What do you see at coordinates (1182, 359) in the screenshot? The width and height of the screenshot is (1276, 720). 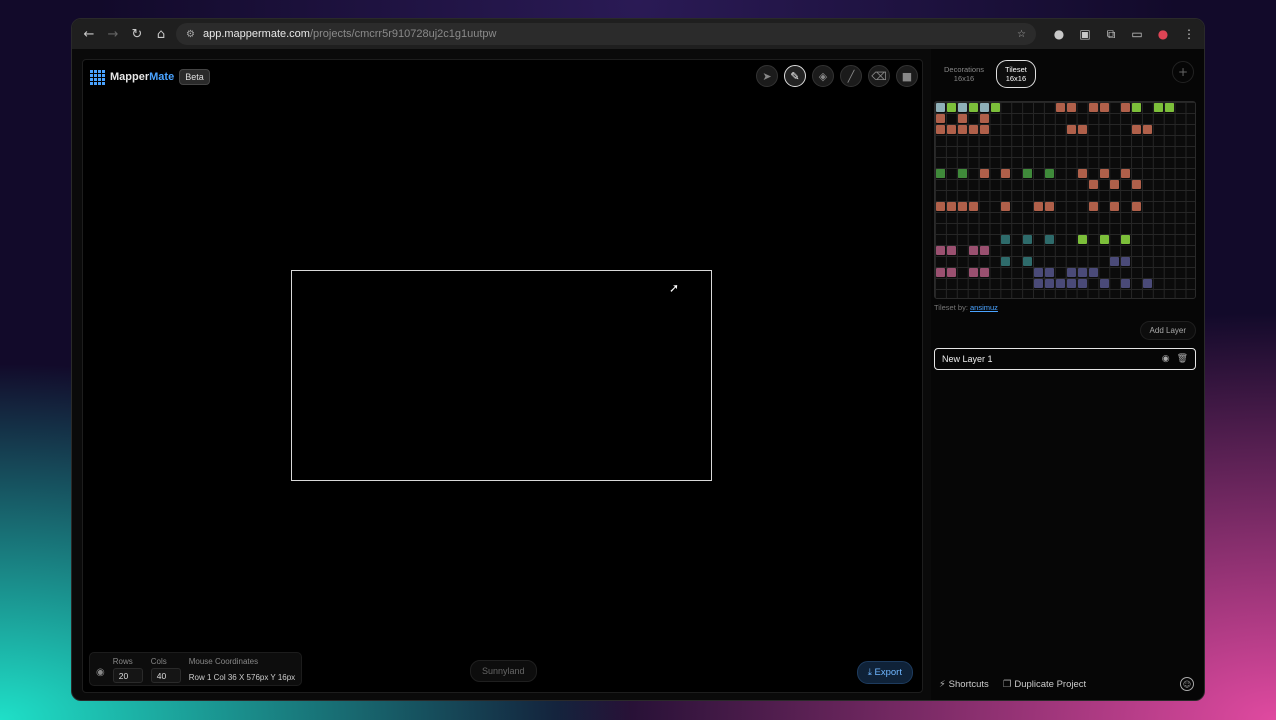 I see `trash-icon: 🗑` at bounding box center [1182, 359].